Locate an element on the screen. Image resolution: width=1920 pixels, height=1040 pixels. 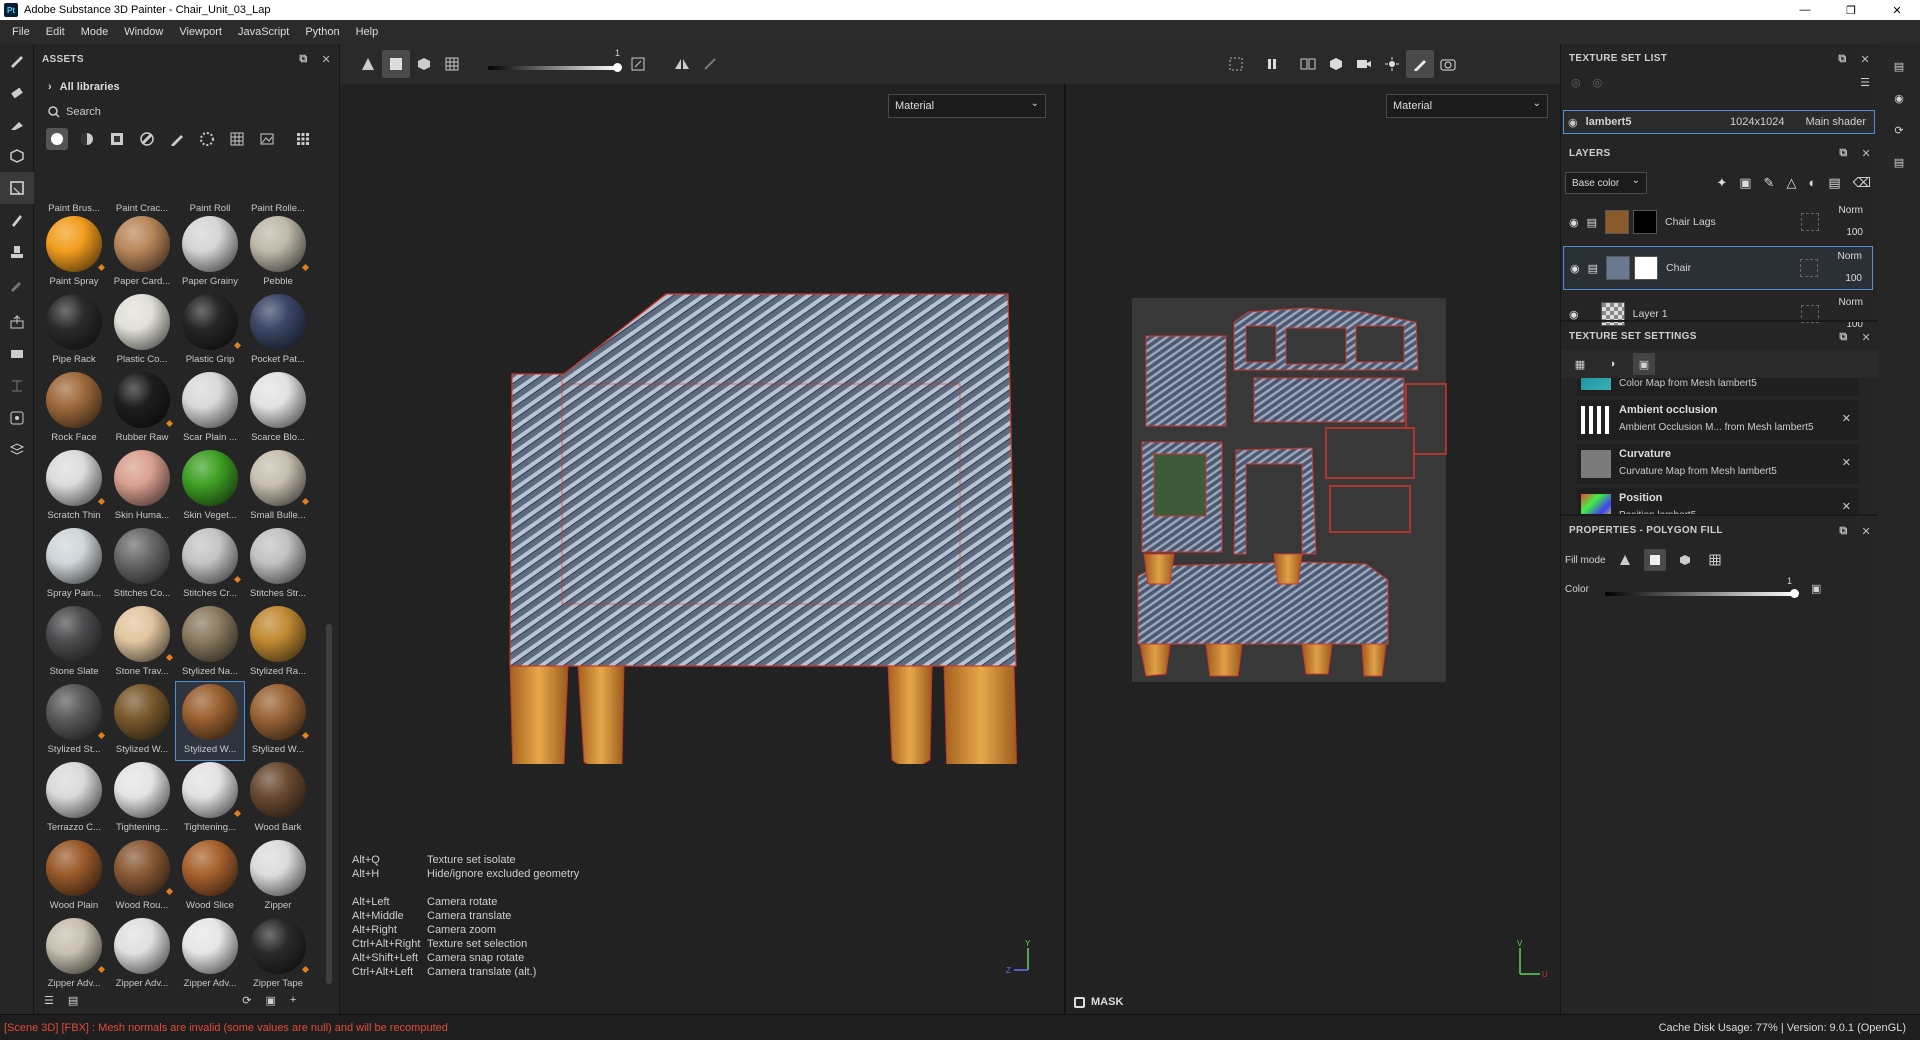
asset-tile: Wood Plain is located at coordinates (74, 877).